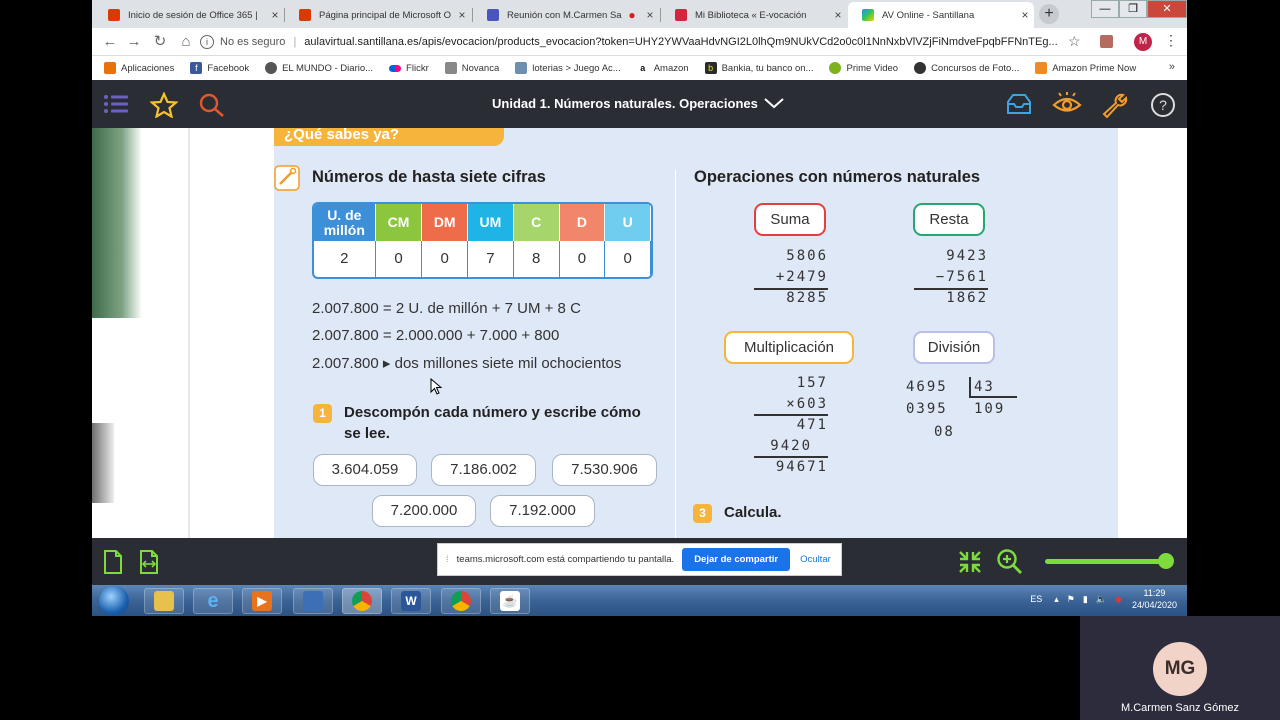  Describe the element at coordinates (521, 68) in the screenshot. I see `lottery-icon` at that location.